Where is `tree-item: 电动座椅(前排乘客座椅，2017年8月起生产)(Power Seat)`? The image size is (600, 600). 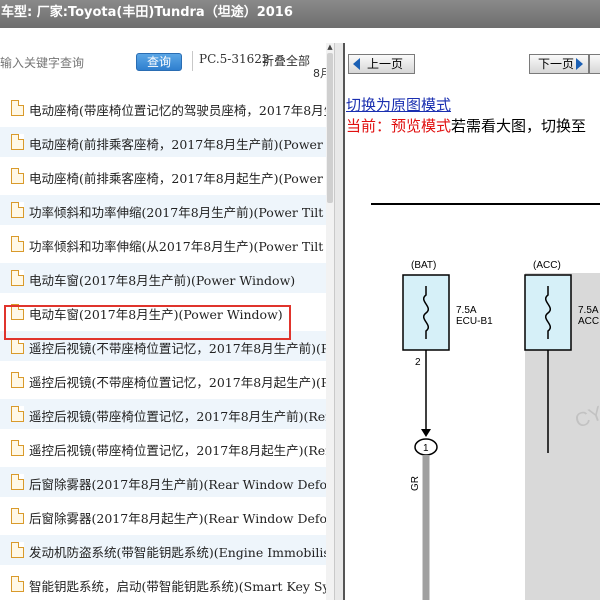
tree-item: 电动座椅(前排乘客座椅，2017年8月起生产)(Power Seat) is located at coordinates (163, 176).